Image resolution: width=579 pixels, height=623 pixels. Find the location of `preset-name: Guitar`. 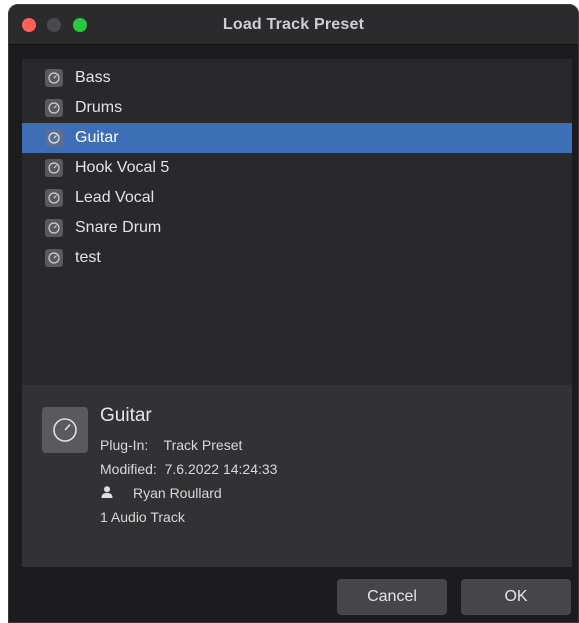

preset-name: Guitar is located at coordinates (126, 415).